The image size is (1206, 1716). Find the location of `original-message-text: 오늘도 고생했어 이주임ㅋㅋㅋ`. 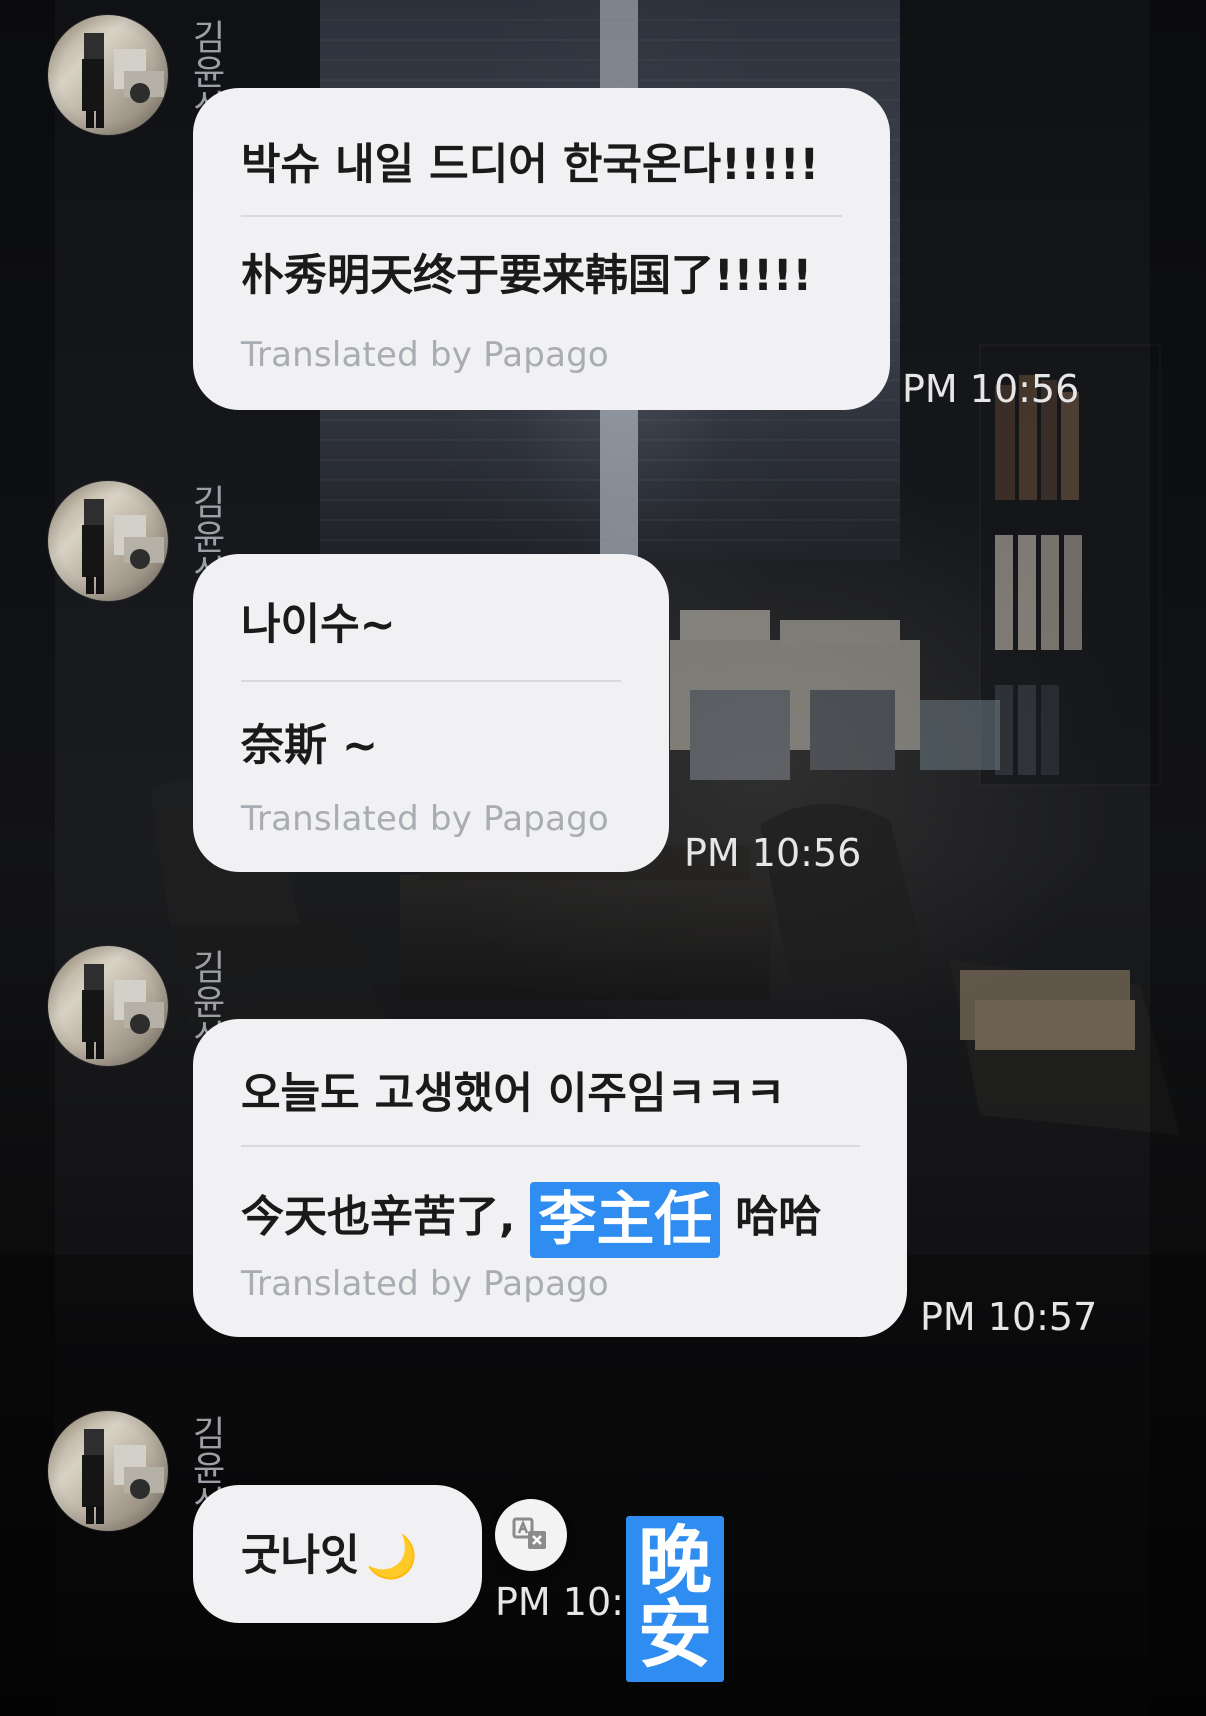

original-message-text: 오늘도 고생했어 이주임ㅋㅋㅋ is located at coordinates (513, 1094).